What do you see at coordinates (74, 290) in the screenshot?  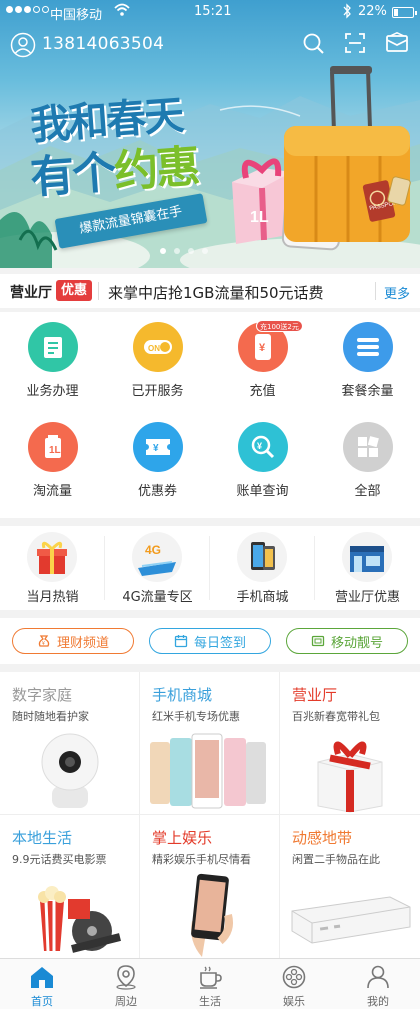 I see `notice-brand-badge: 优惠` at bounding box center [74, 290].